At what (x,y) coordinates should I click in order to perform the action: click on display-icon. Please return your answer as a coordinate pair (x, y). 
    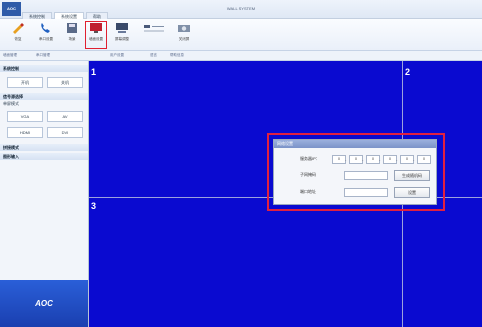
    Looking at the image, I should click on (96, 28).